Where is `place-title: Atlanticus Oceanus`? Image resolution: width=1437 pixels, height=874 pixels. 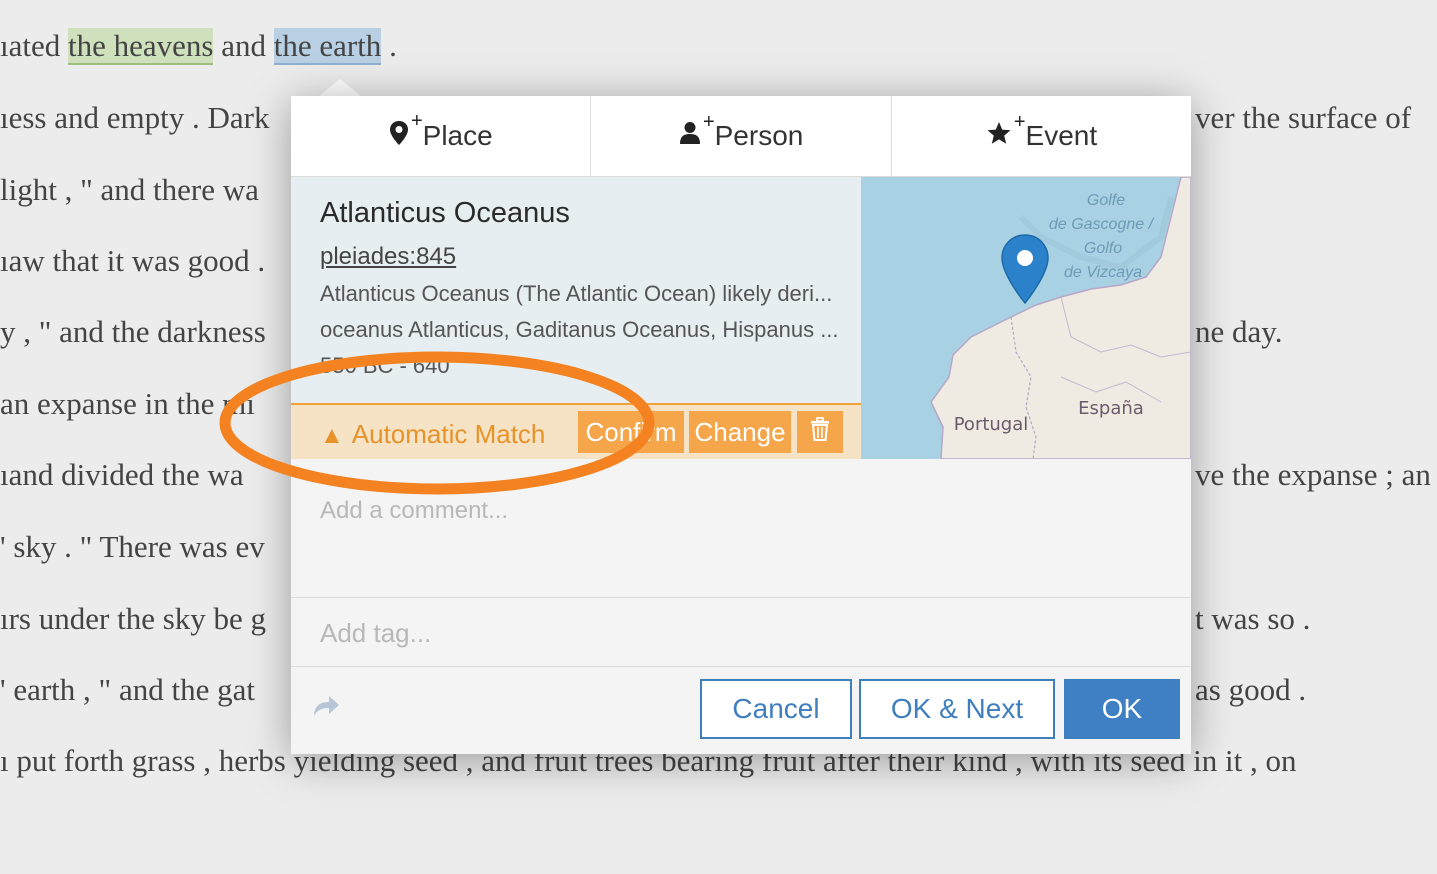 place-title: Atlanticus Oceanus is located at coordinates (445, 213).